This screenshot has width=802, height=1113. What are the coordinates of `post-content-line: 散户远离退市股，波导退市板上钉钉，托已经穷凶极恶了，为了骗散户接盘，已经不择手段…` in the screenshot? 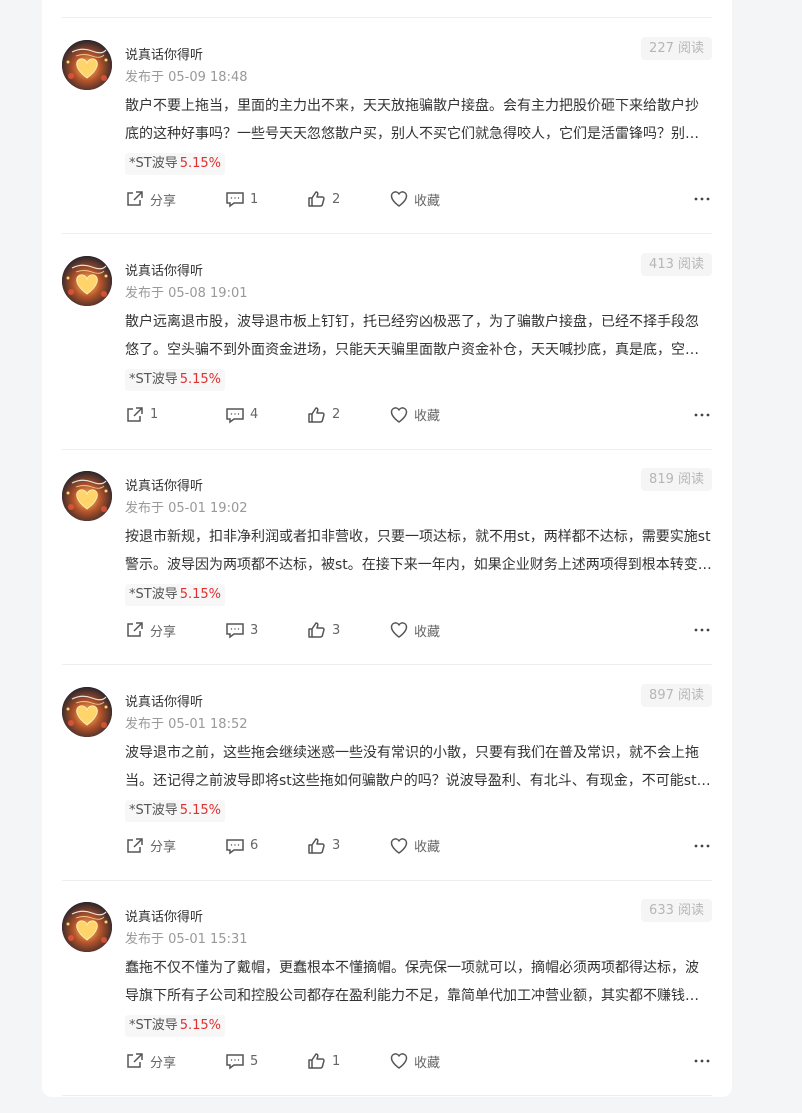 It's located at (412, 321).